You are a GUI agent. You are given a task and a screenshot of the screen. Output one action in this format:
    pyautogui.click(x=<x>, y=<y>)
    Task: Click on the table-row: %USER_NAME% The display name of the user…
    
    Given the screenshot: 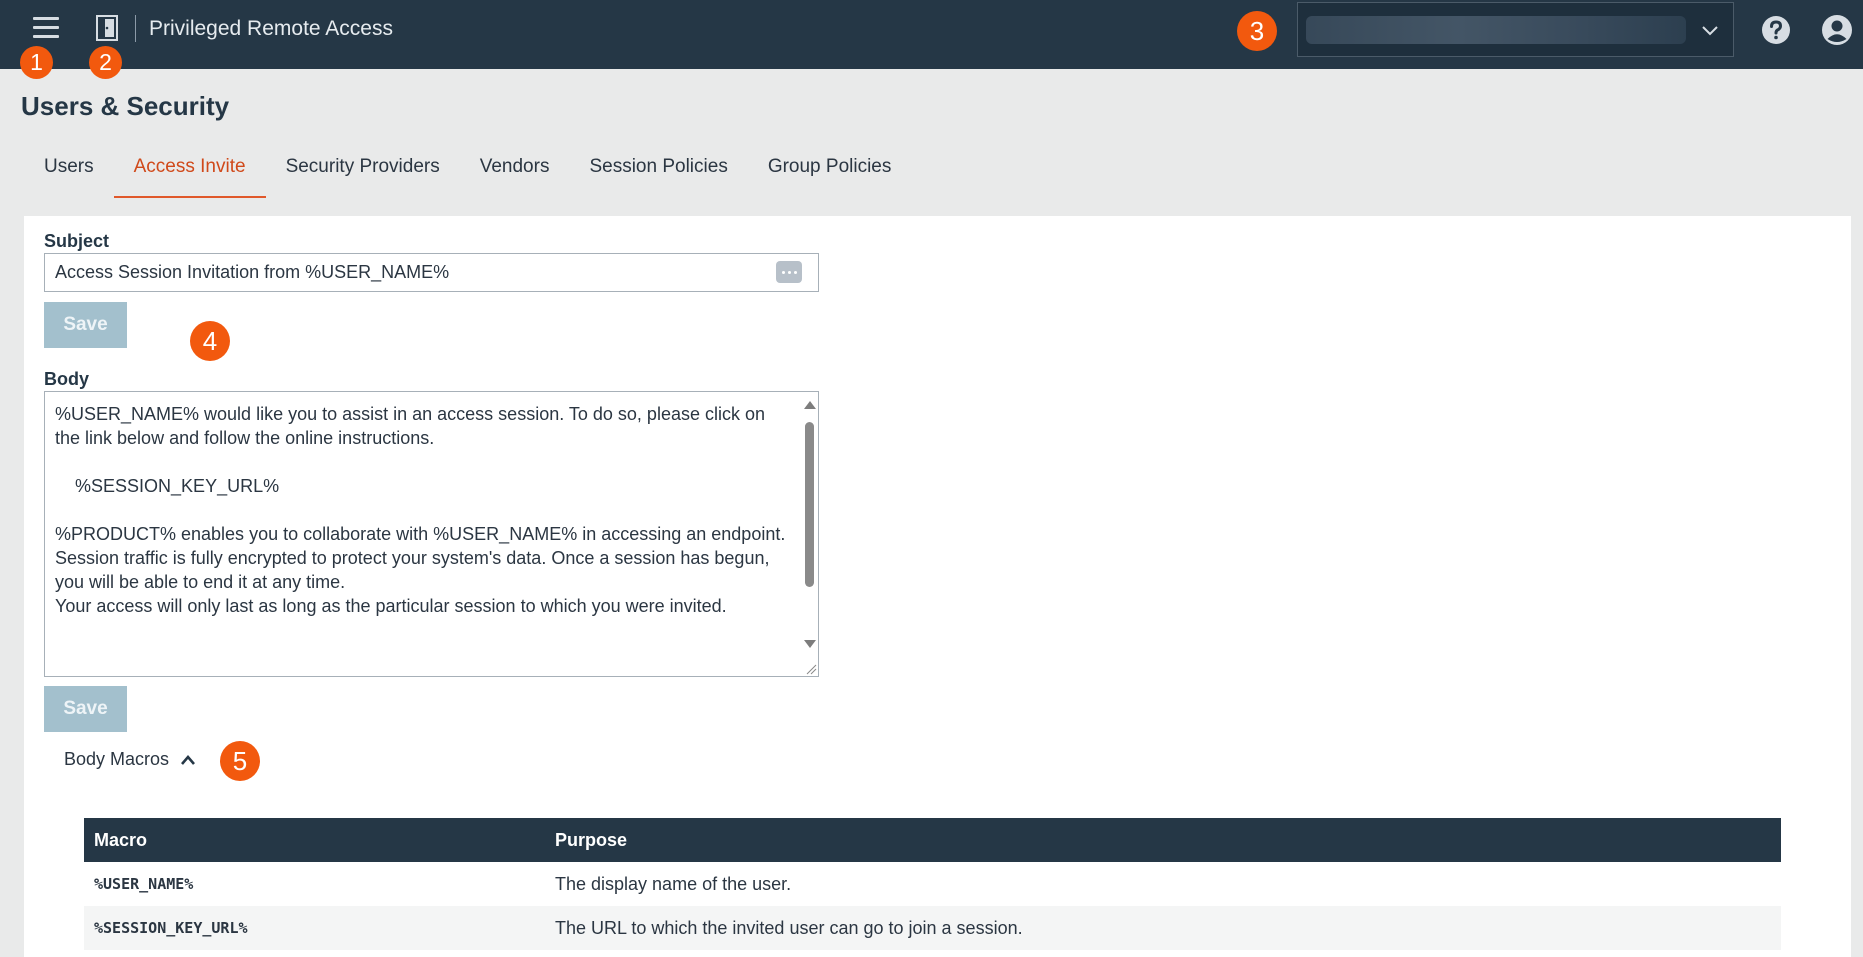 What is the action you would take?
    pyautogui.click(x=932, y=884)
    